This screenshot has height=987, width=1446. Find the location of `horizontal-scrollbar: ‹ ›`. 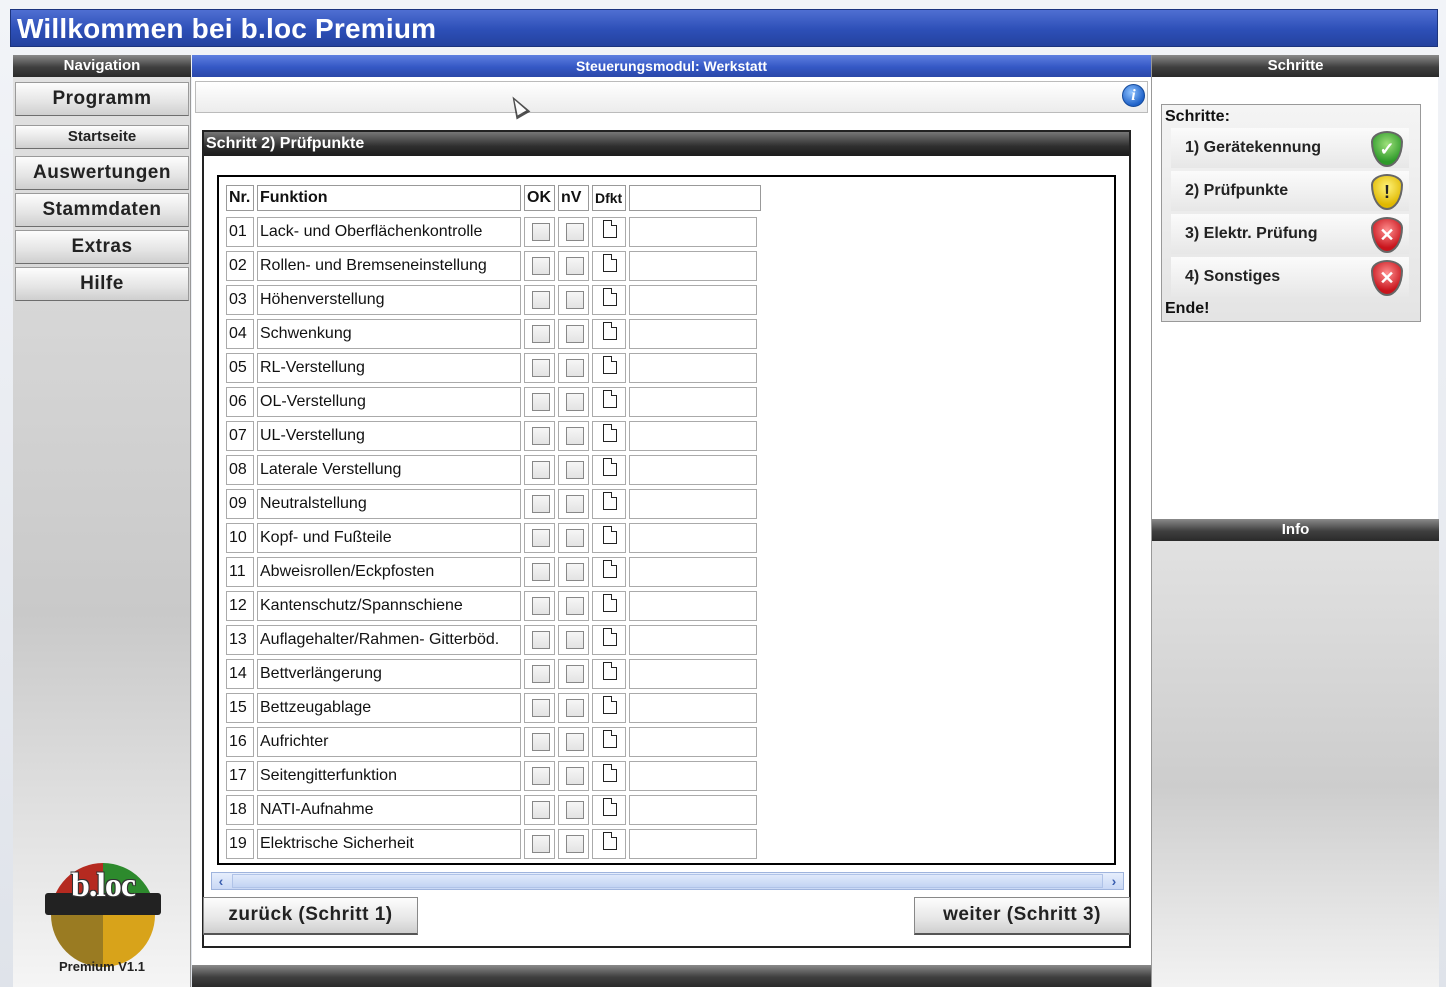

horizontal-scrollbar: ‹ › is located at coordinates (667, 881).